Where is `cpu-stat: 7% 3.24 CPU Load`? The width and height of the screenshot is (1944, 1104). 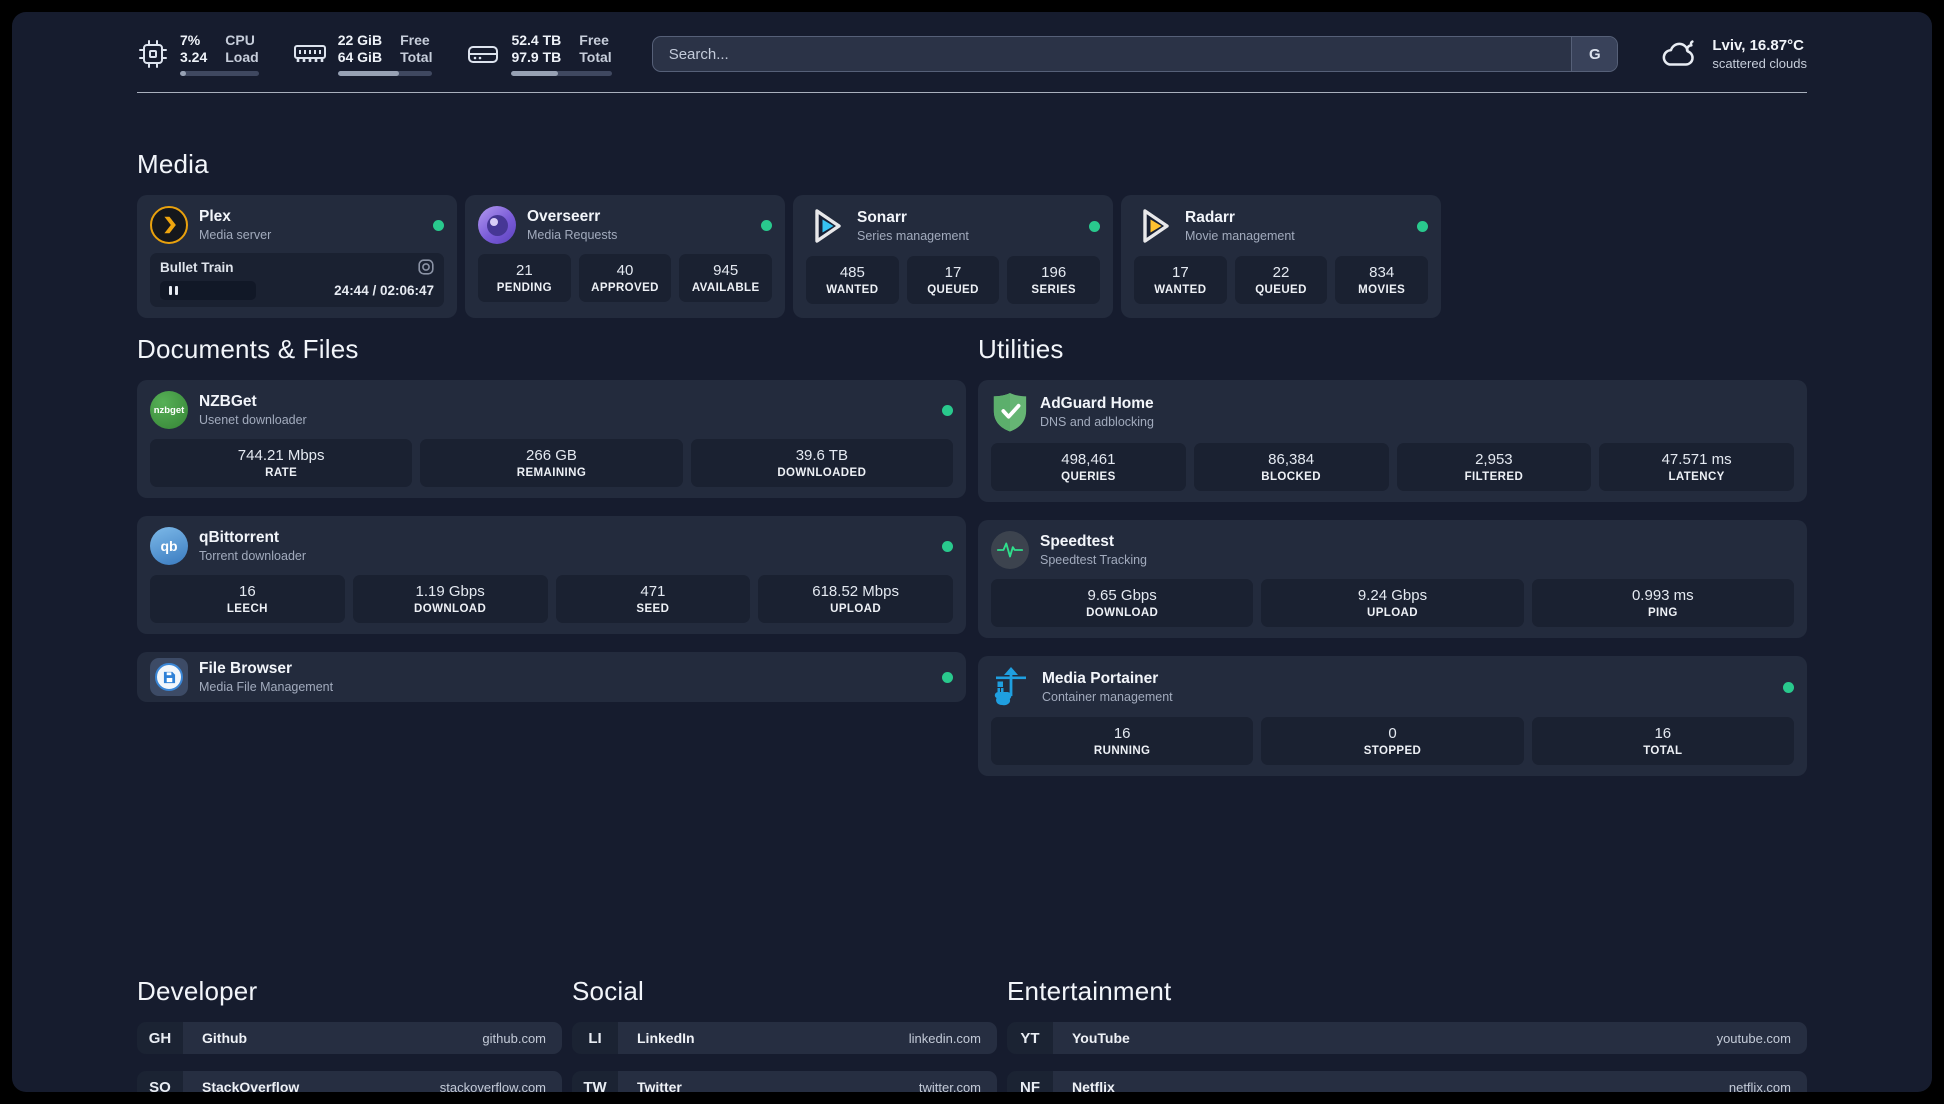 cpu-stat: 7% 3.24 CPU Load is located at coordinates (198, 54).